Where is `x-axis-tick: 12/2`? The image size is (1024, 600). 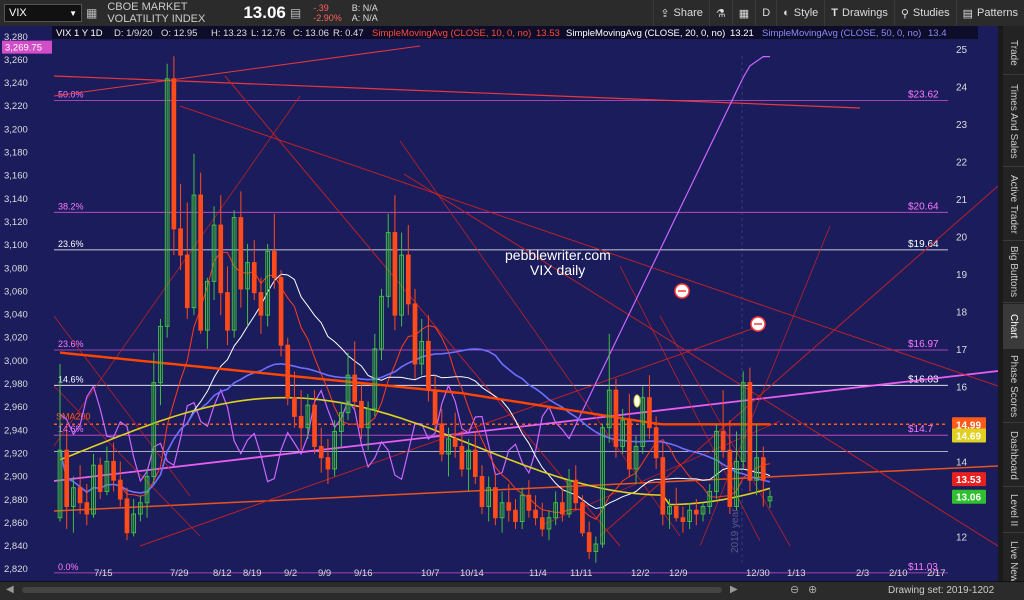 x-axis-tick: 12/2 is located at coordinates (640, 573).